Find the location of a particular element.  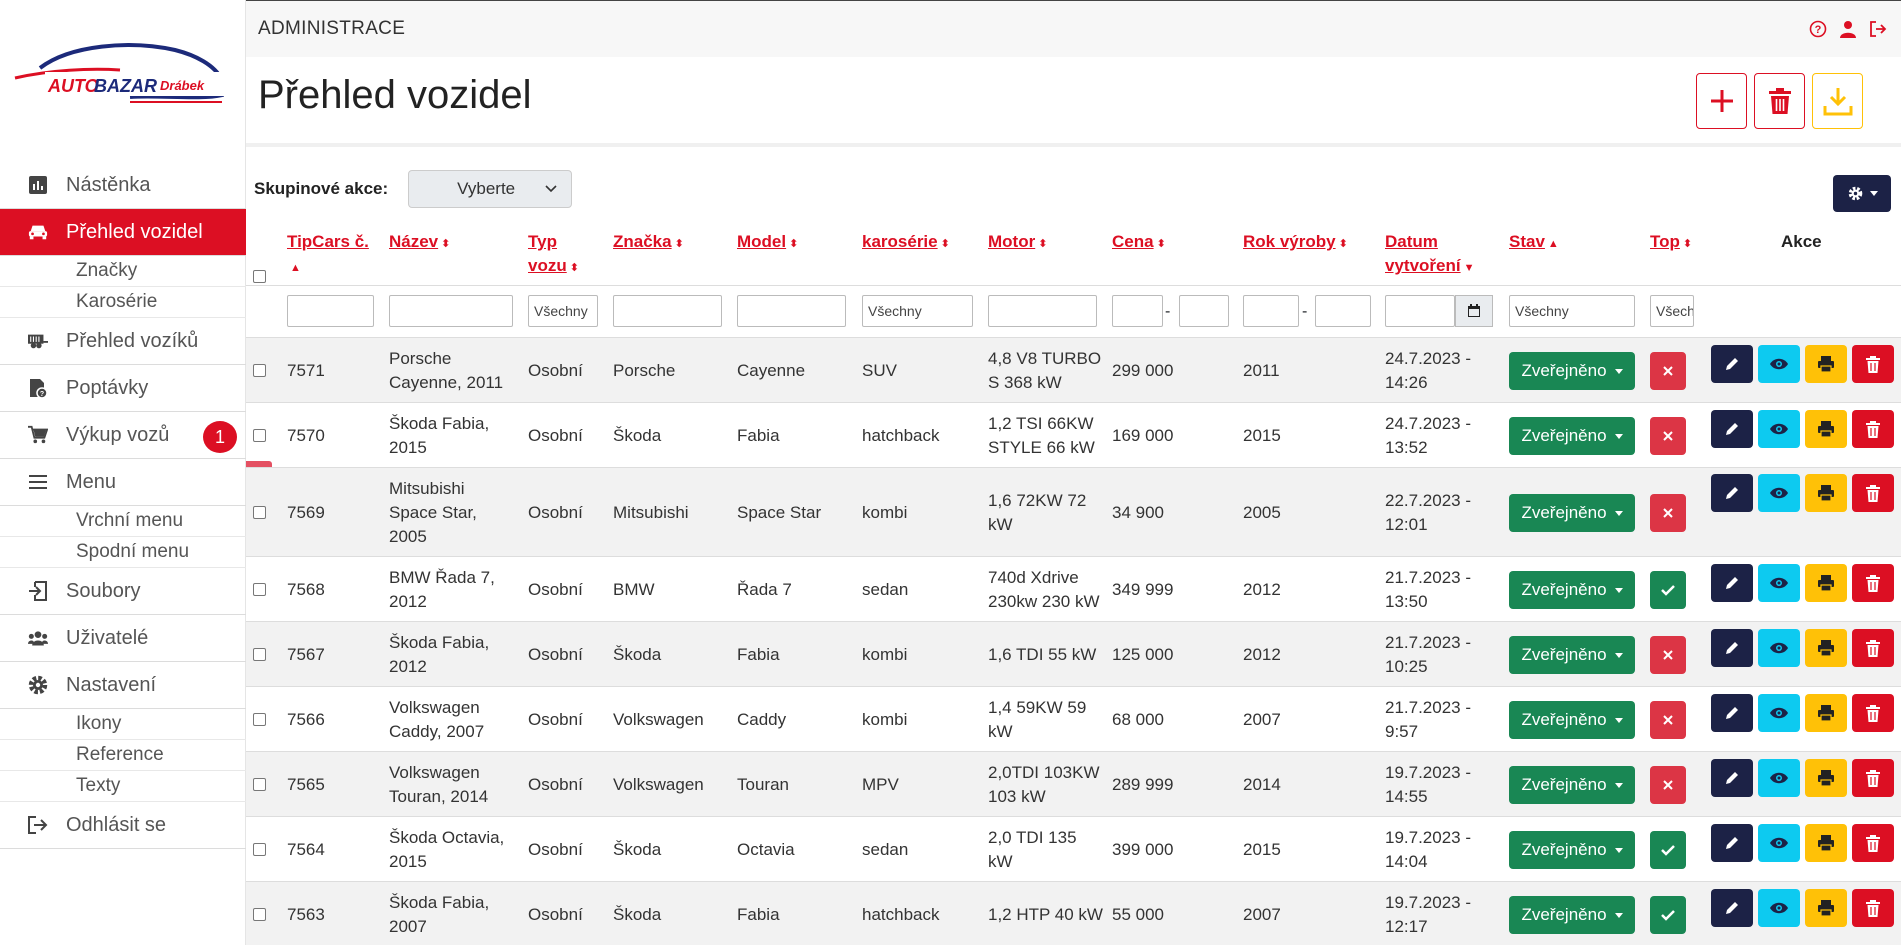

filter-datum-calendar is located at coordinates (1474, 311).